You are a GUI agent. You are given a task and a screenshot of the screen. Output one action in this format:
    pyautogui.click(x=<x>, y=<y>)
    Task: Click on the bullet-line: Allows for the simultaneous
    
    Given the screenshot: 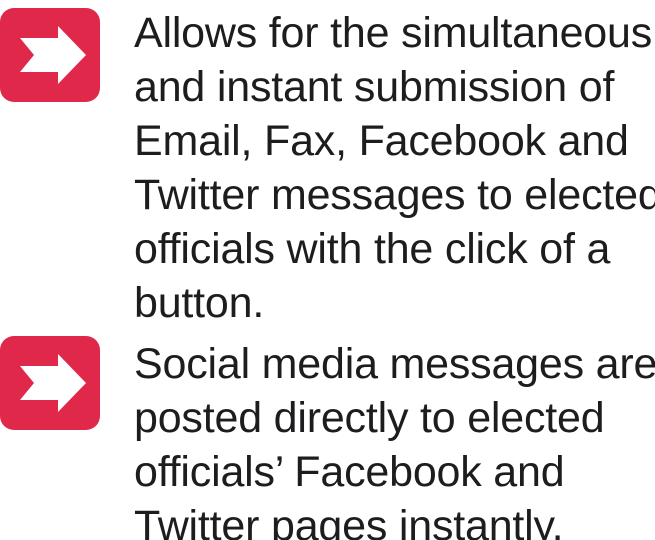 What is the action you would take?
    pyautogui.click(x=393, y=33)
    